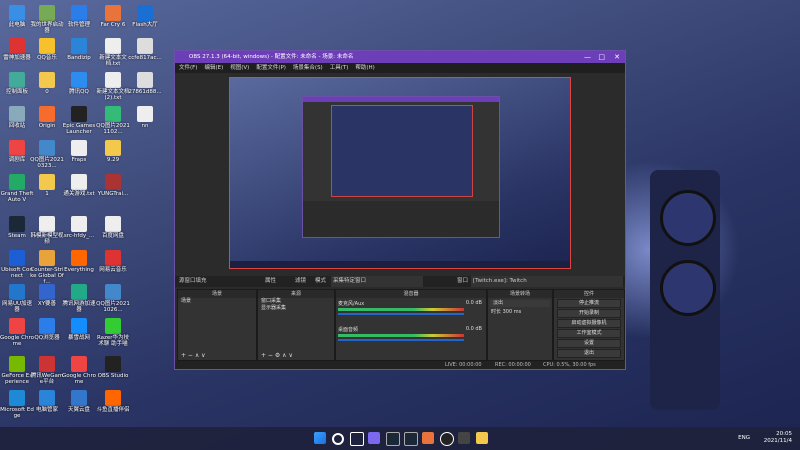  What do you see at coordinates (339, 68) in the screenshot?
I see `menu-item: 工具(T)` at bounding box center [339, 68].